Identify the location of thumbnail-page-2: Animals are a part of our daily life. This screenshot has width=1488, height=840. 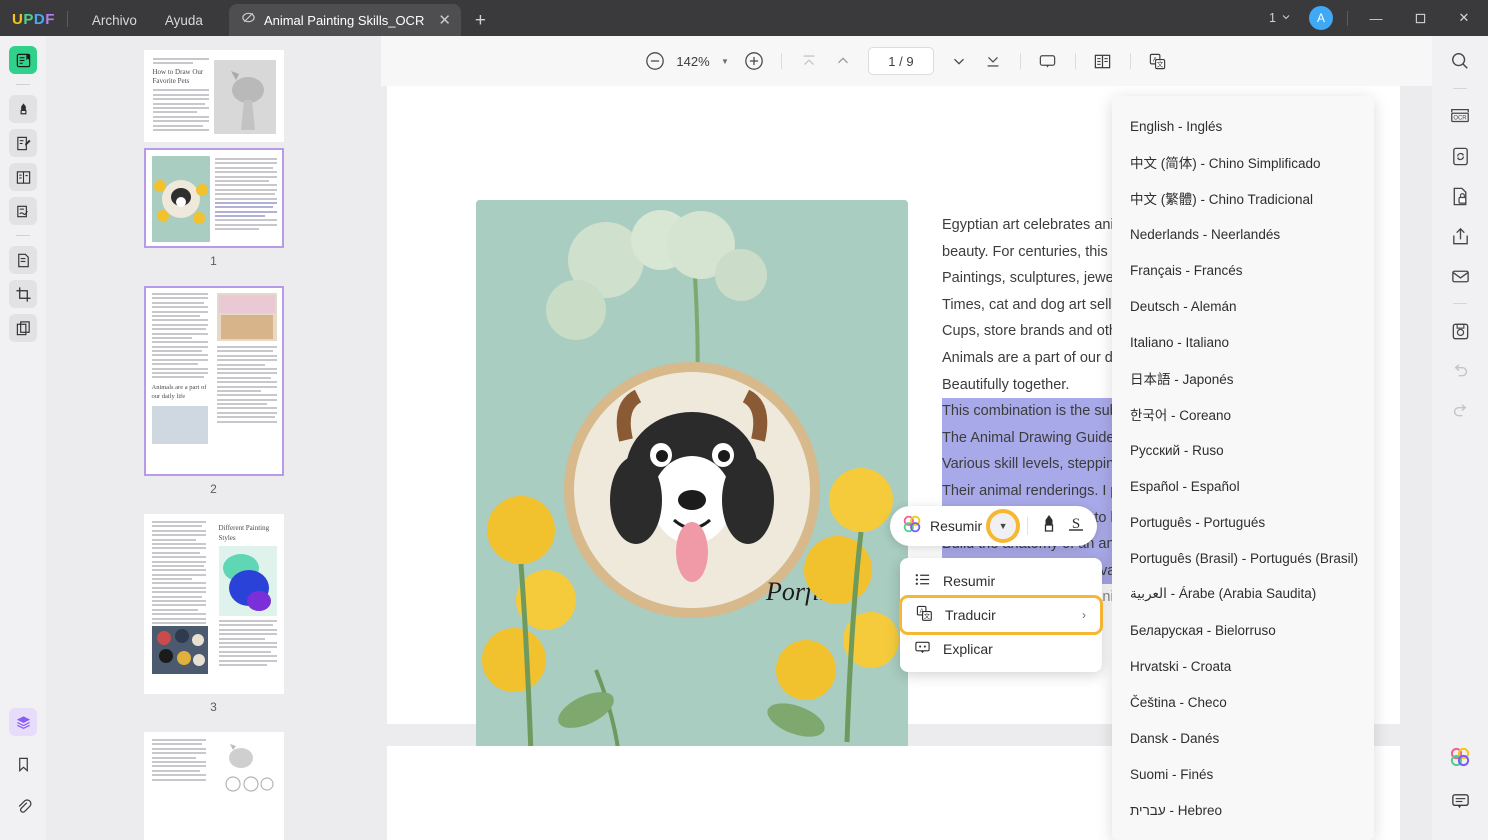
(213, 381).